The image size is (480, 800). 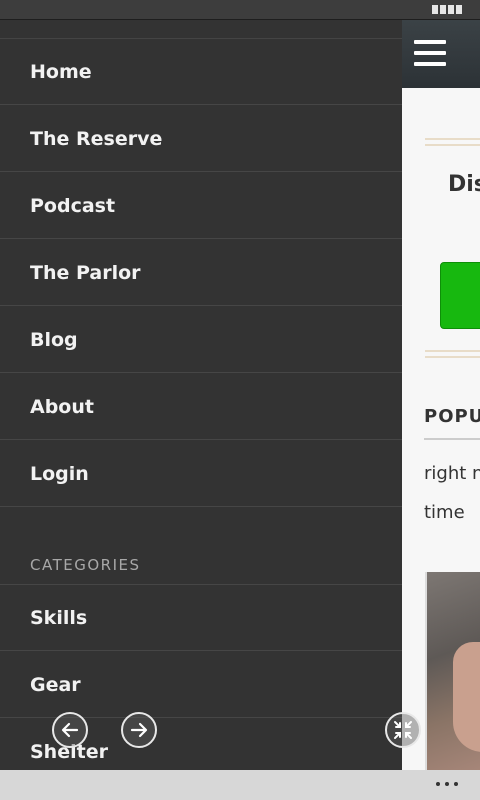 I want to click on heading-underline, so click(x=452, y=439).